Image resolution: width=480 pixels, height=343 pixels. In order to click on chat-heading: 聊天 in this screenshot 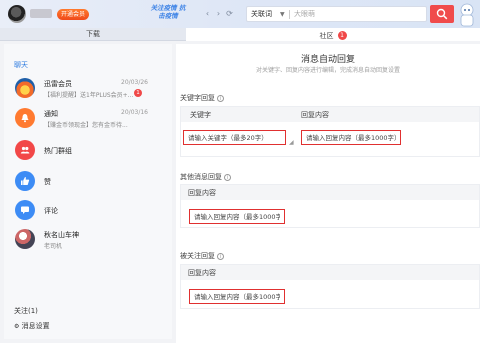, I will do `click(21, 65)`.